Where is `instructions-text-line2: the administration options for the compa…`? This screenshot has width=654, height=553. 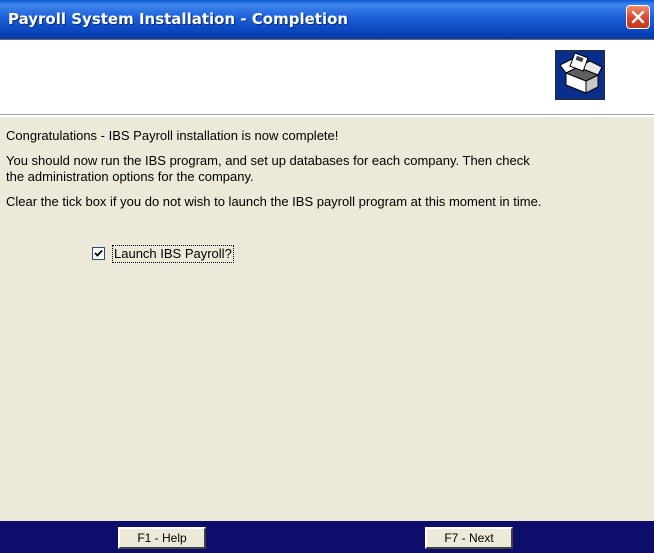
instructions-text-line2: the administration options for the compa… is located at coordinates (130, 176).